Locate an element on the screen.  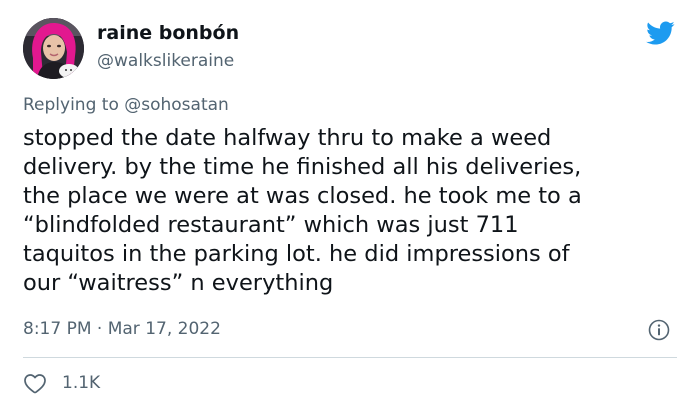
twitter-bird-icon is located at coordinates (660, 33).